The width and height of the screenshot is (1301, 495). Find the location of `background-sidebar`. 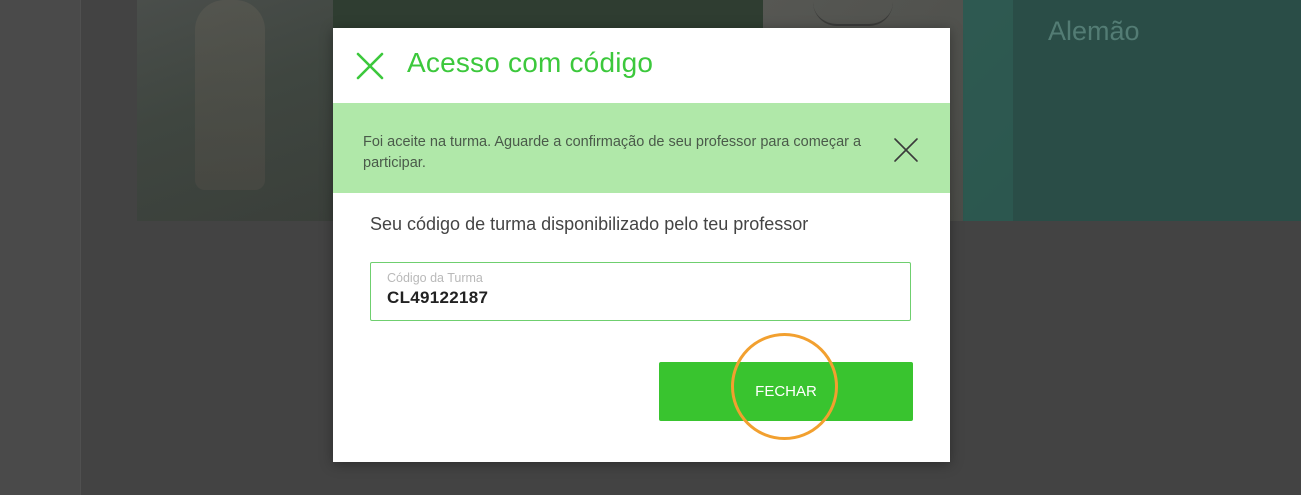

background-sidebar is located at coordinates (40, 247).